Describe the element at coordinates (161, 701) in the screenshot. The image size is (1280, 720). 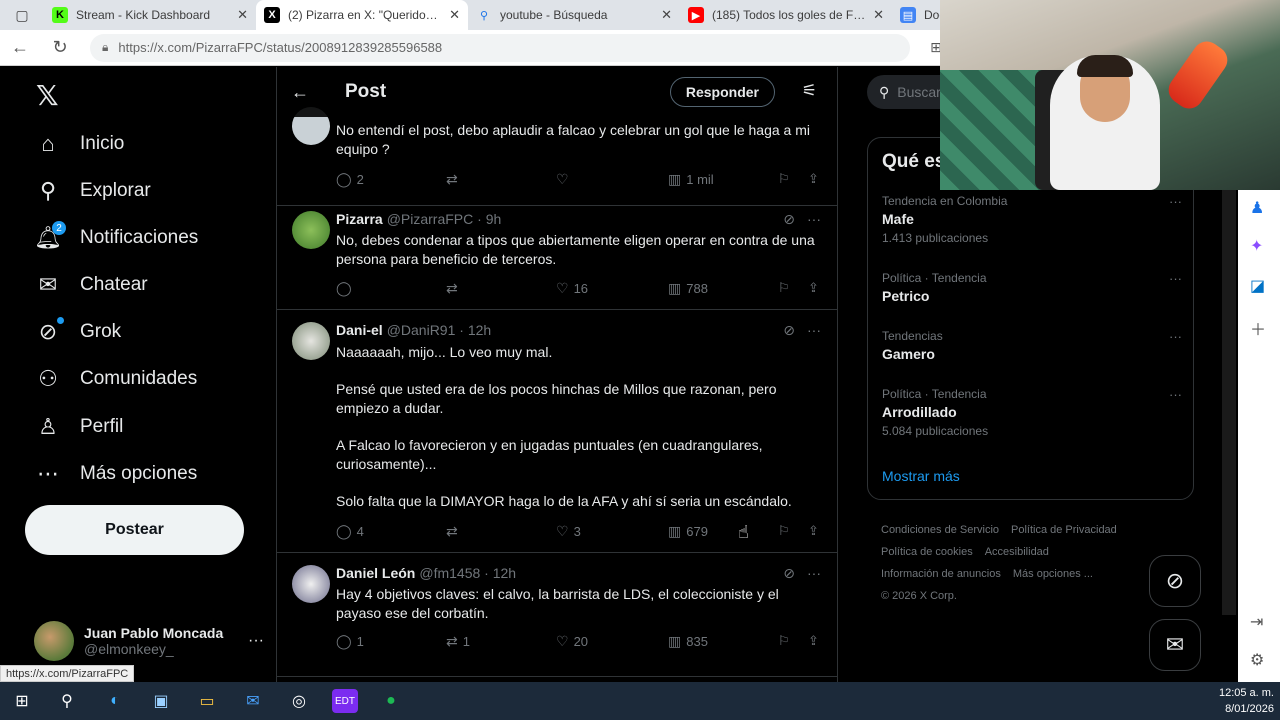
I see `store-icon: ▣` at that location.